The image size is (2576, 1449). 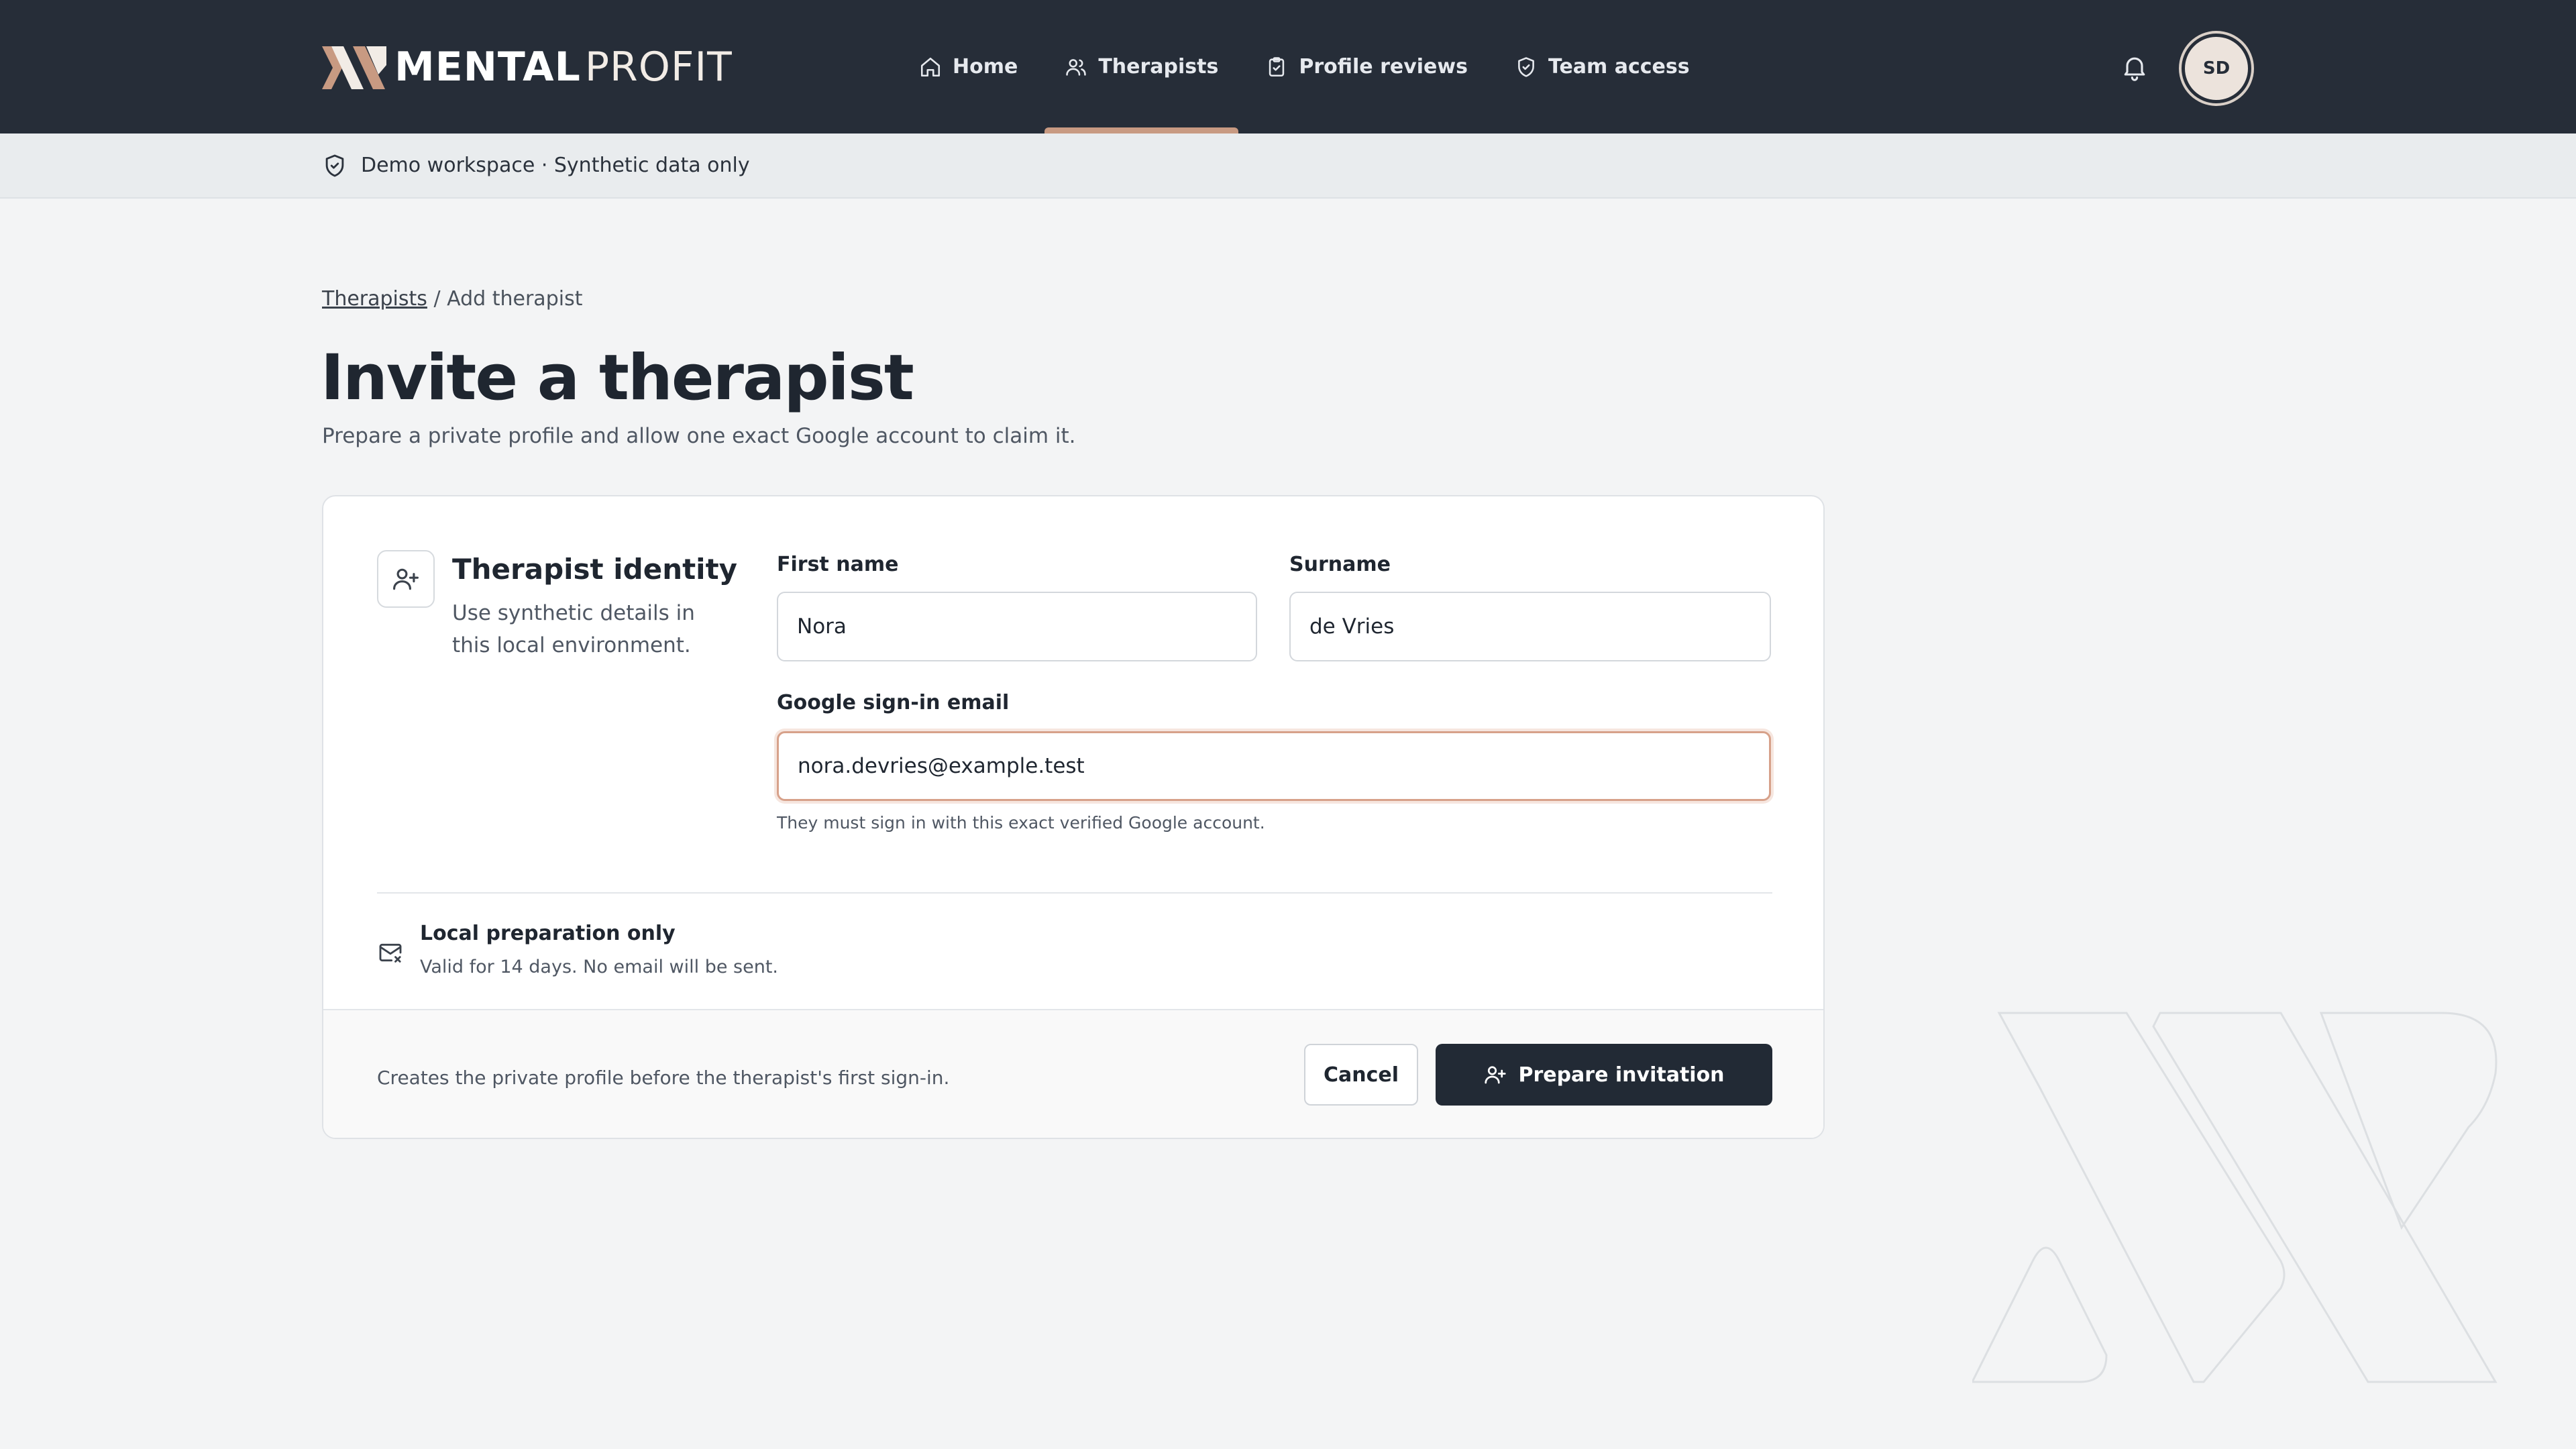 I want to click on nav-item-therapists: Therapists, so click(x=1141, y=66).